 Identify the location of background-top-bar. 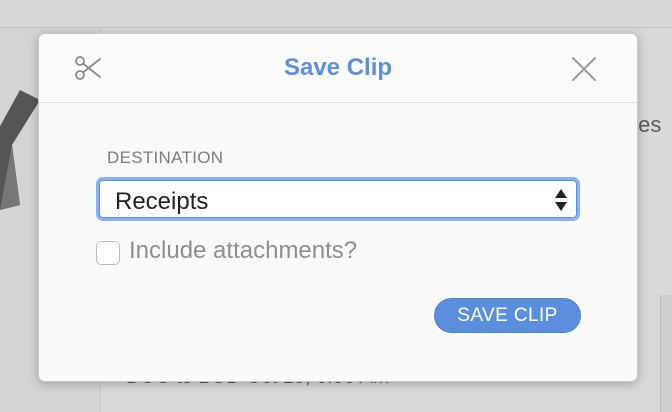
(336, 14).